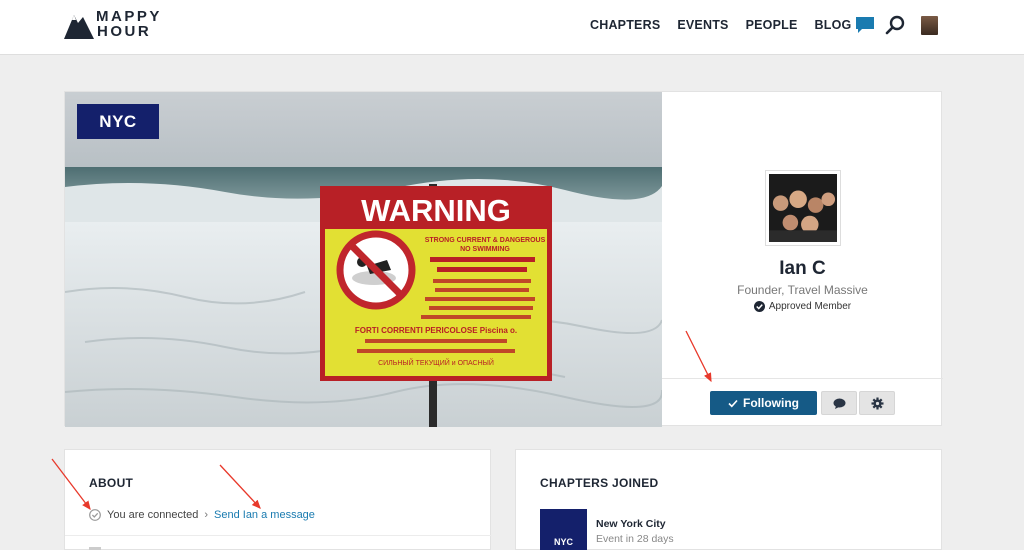 This screenshot has width=1024, height=550. Describe the element at coordinates (129, 16) in the screenshot. I see `logo-line-1: MAPPY` at that location.